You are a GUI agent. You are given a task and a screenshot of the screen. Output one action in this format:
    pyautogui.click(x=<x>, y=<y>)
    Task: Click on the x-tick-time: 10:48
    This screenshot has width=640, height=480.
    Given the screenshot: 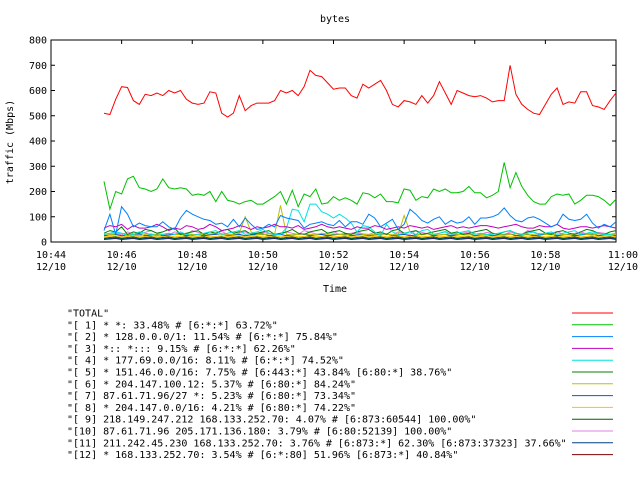 What is the action you would take?
    pyautogui.click(x=192, y=255)
    